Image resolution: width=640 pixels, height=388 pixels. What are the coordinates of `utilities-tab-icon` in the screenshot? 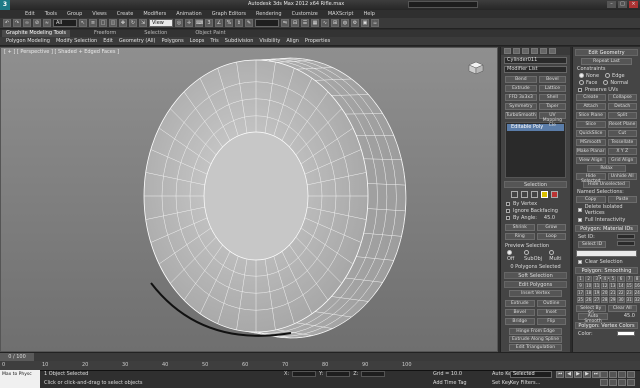 It's located at (552, 51).